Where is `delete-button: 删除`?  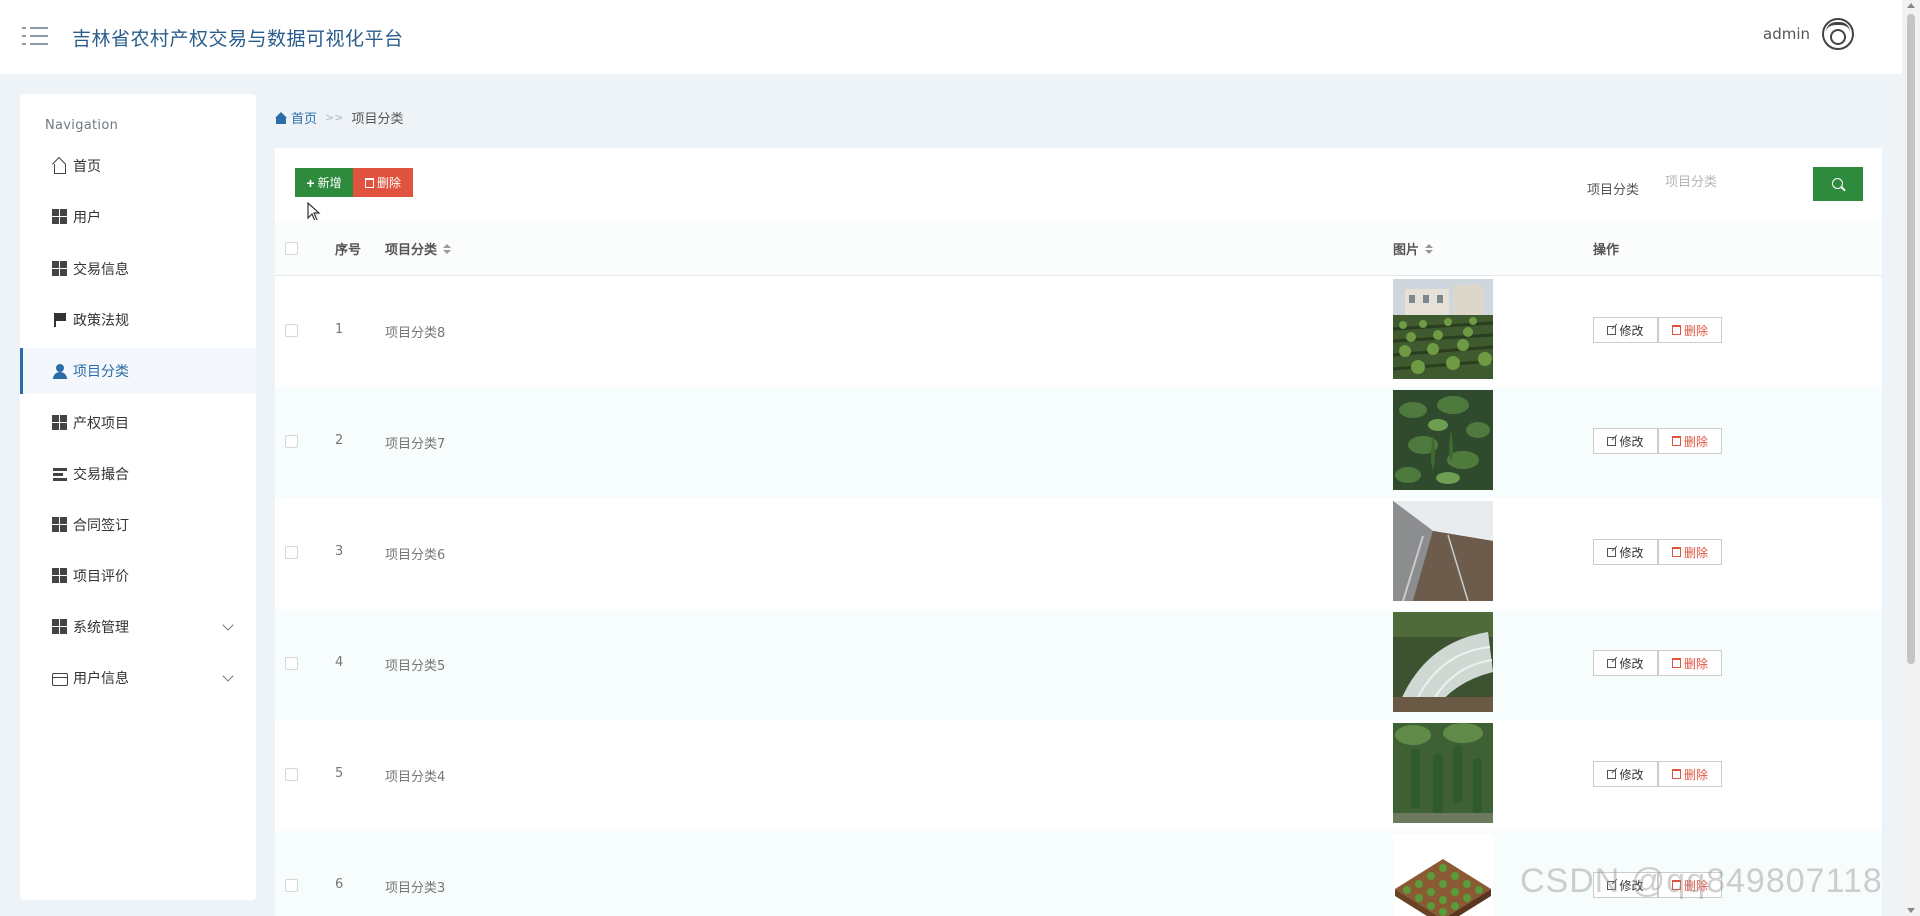
delete-button: 删除 is located at coordinates (383, 182).